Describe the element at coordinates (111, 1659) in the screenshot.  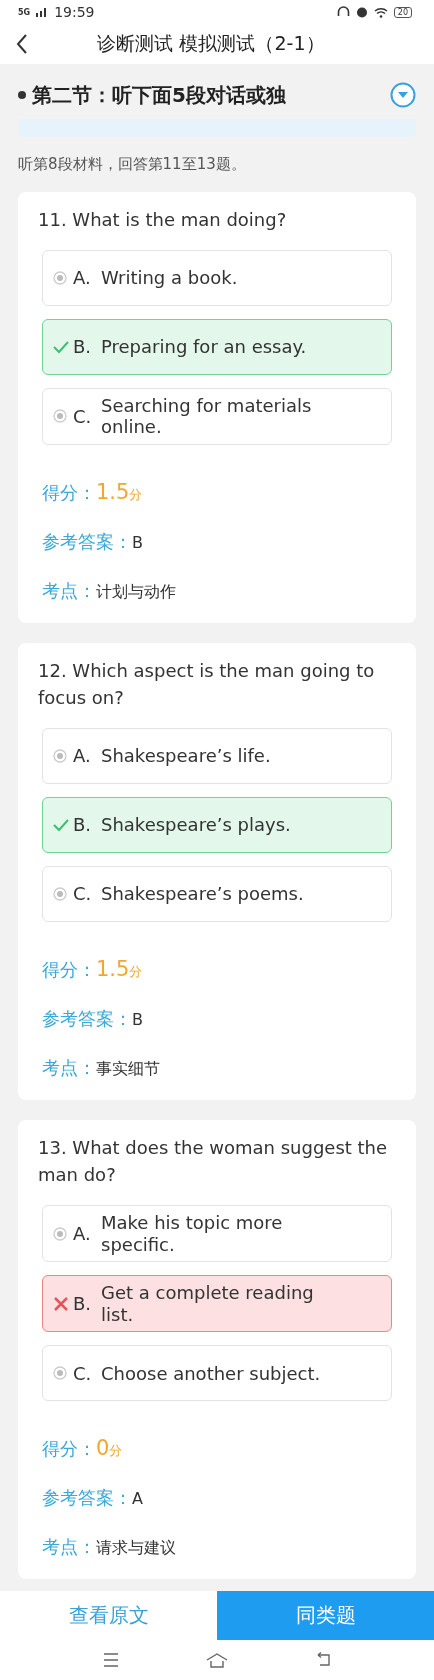
I see `menu-icon` at that location.